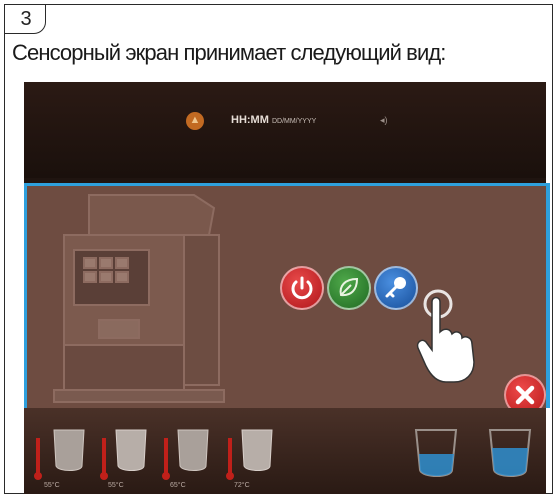 The height and width of the screenshot is (497, 559). I want to click on step-badge: 3, so click(25, 19).